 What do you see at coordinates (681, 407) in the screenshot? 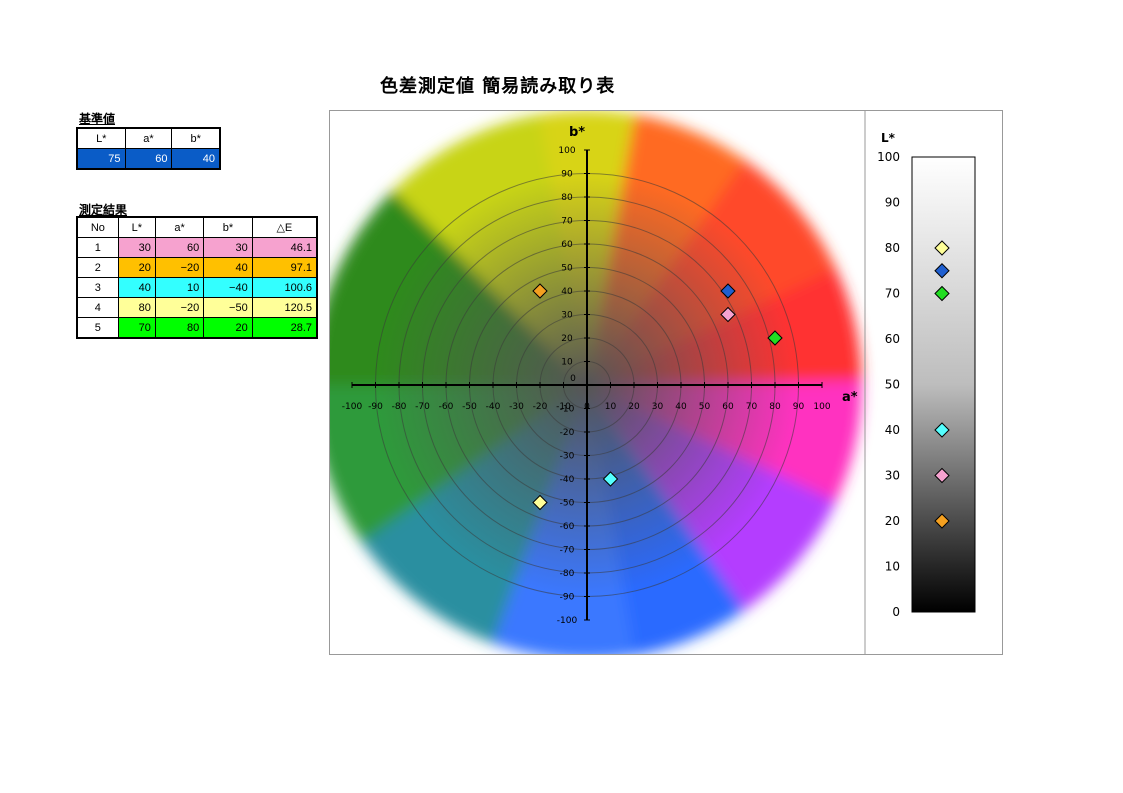
I see `x-tick-label: 40` at bounding box center [681, 407].